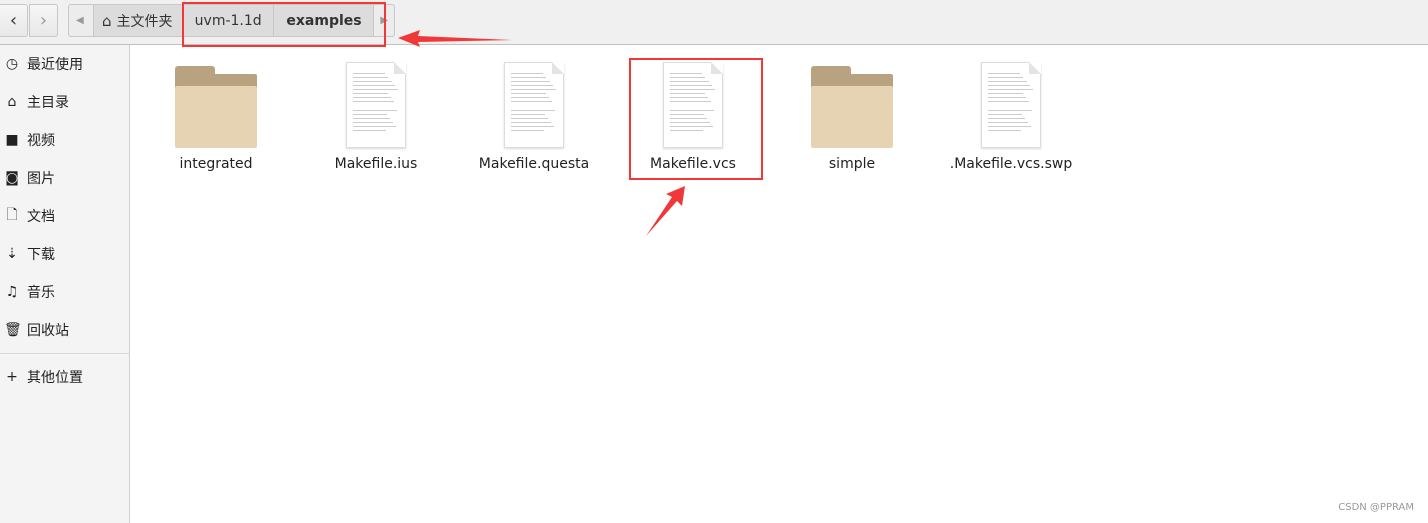 This screenshot has height=523, width=1428. Describe the element at coordinates (455, 38) in the screenshot. I see `annotation-arrow-breadcrumb` at that location.